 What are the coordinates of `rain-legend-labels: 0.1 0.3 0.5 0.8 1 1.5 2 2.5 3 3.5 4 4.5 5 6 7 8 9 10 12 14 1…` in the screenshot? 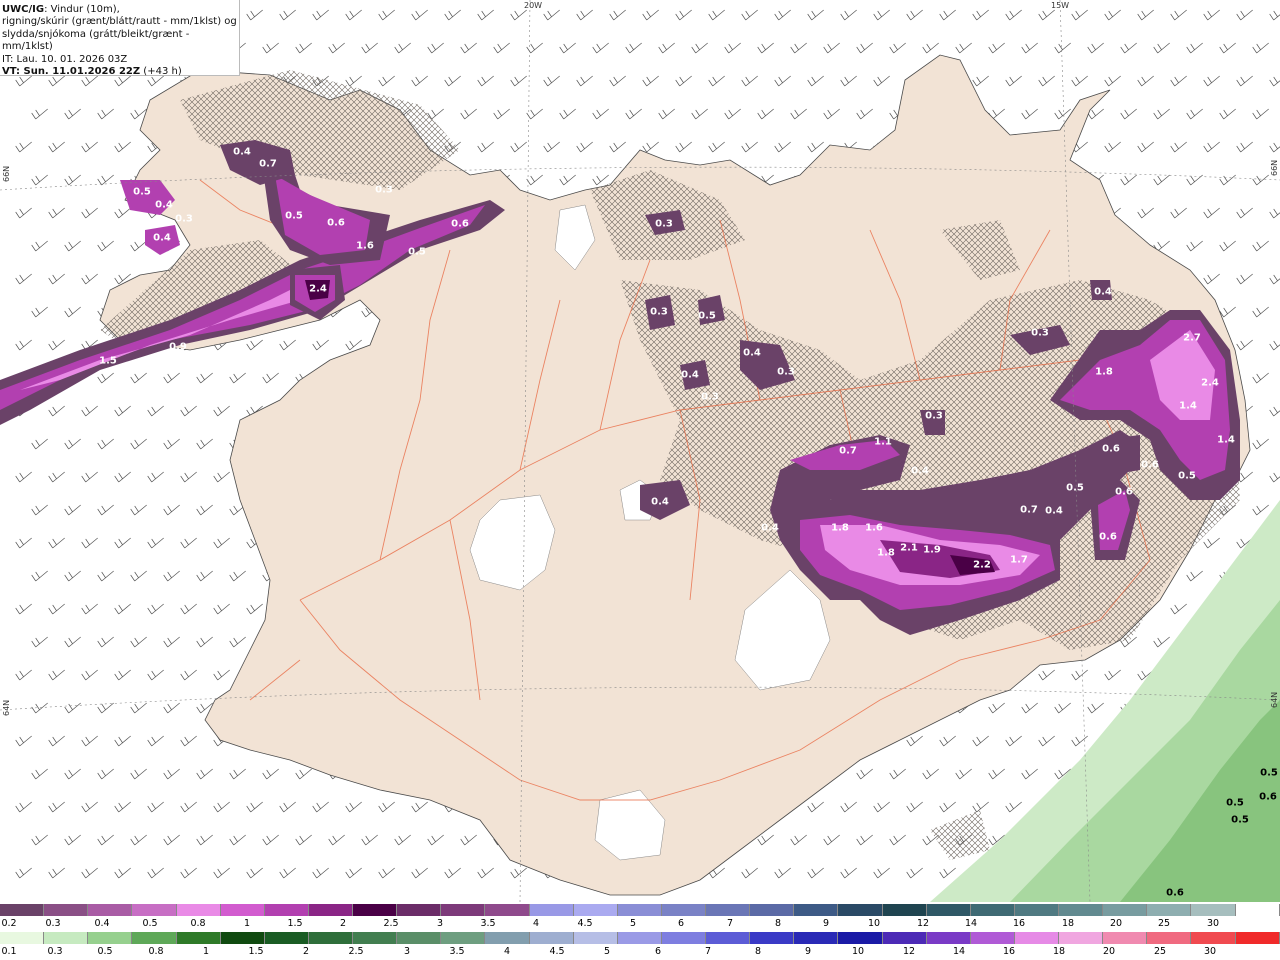 It's located at (640, 952).